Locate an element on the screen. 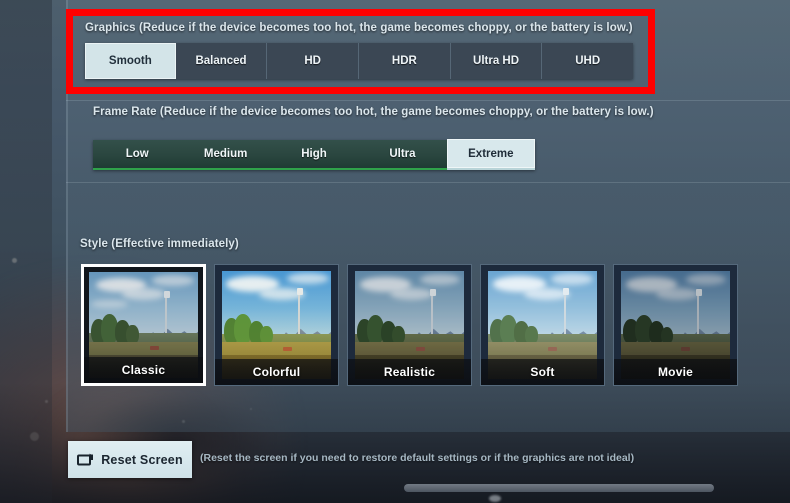 This screenshot has width=790, height=503. selection-corner-bottom-left-icon is located at coordinates (87, 380).